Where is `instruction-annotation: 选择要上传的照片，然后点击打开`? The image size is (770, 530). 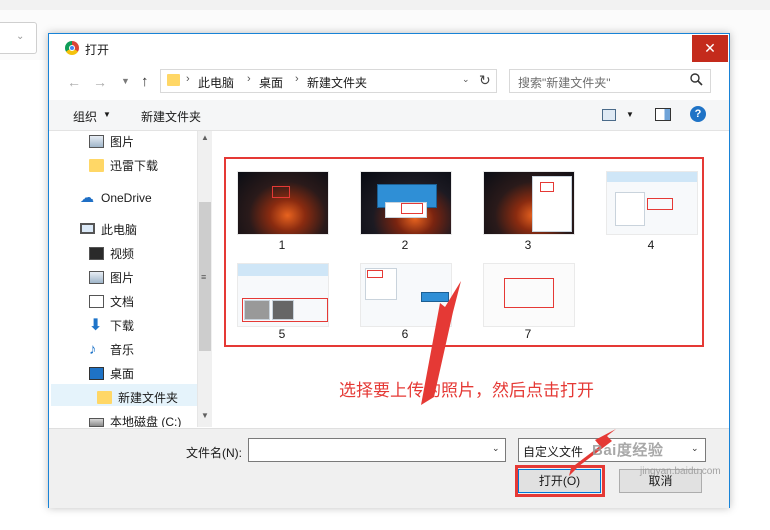
instruction-annotation: 选择要上传的照片，然后点击打开 is located at coordinates (466, 390).